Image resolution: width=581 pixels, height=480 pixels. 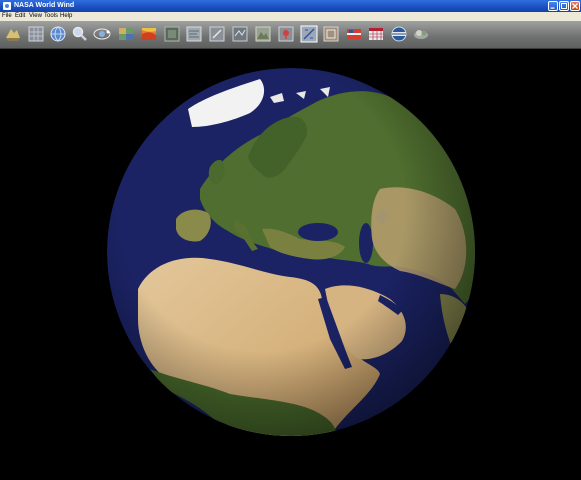 I want to click on close-button, so click(x=575, y=6).